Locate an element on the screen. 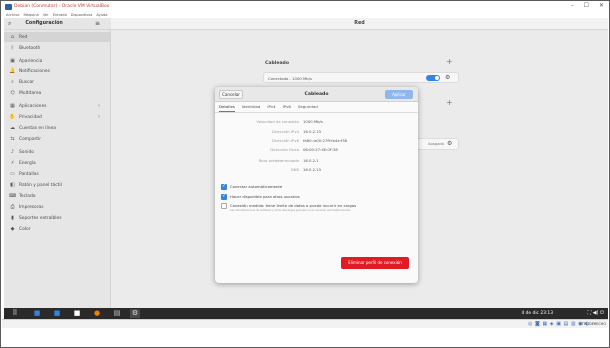 Image resolution: width=610 pixels, height=348 pixels. detail-row-mac: Dirección física 08:00:27:4E:0F:38 is located at coordinates (316, 151).